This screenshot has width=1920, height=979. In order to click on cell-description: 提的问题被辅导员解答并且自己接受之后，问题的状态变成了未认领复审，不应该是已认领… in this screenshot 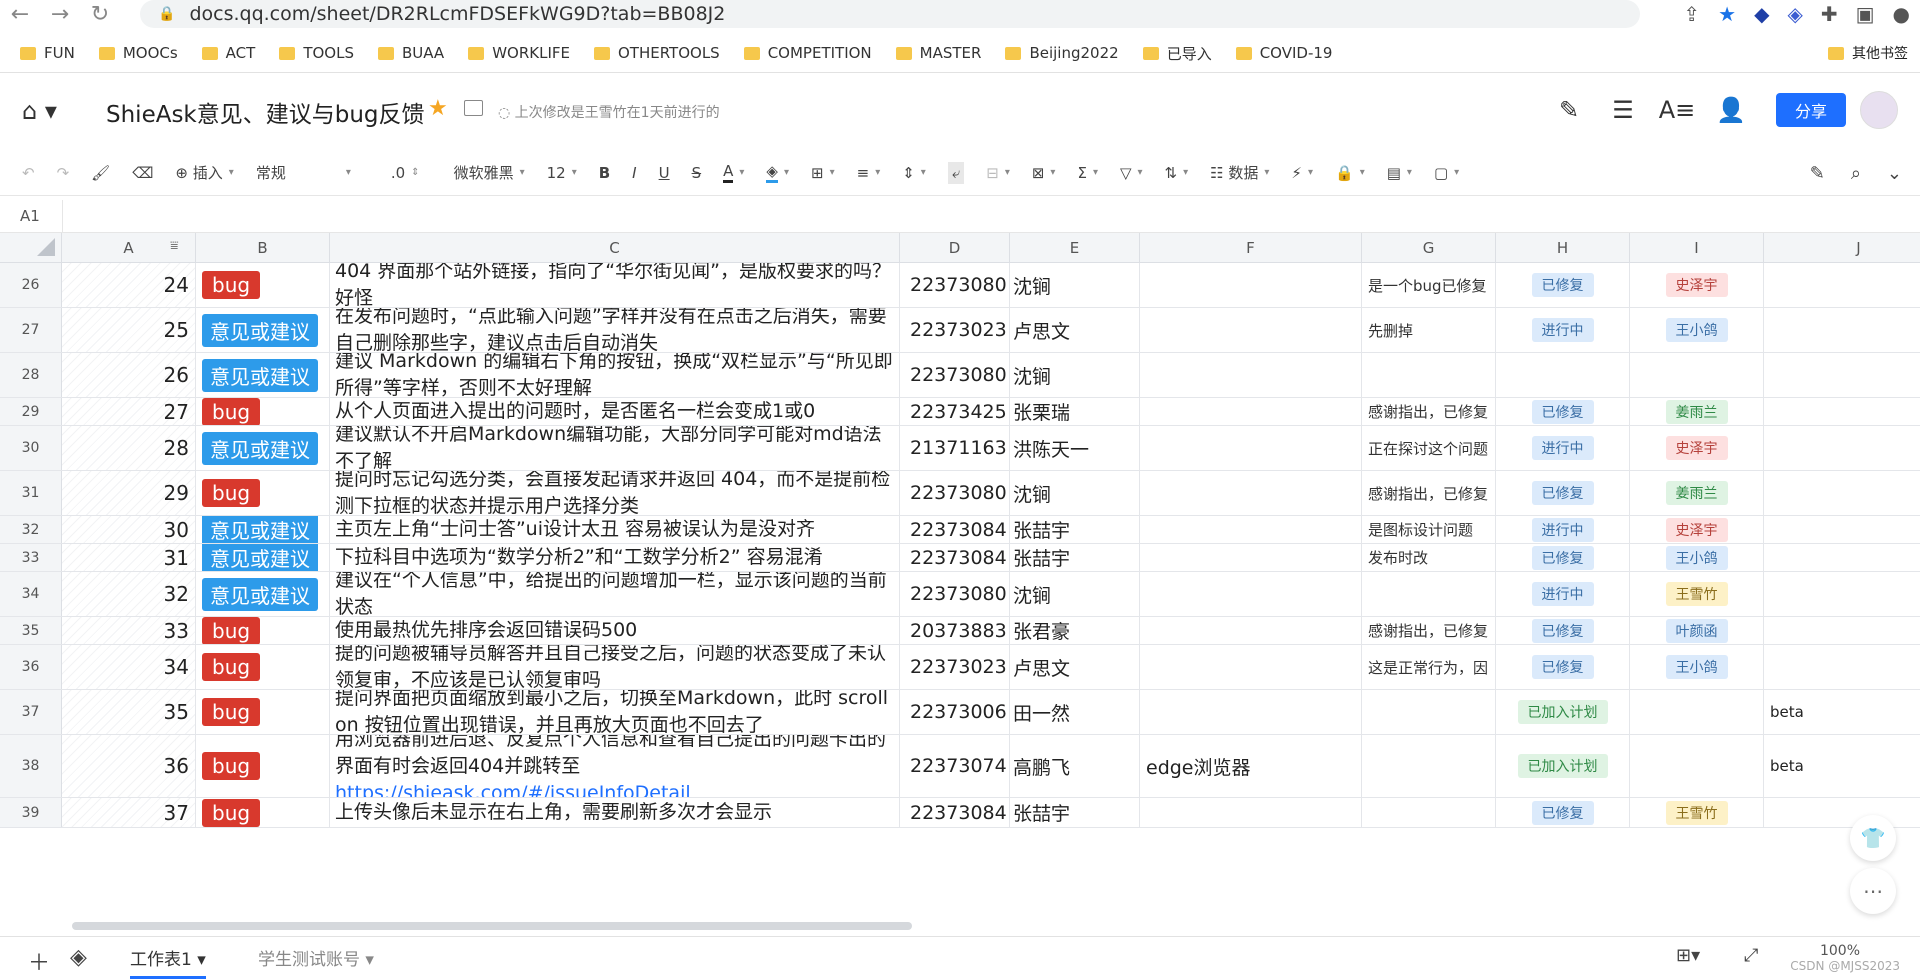, I will do `click(615, 667)`.